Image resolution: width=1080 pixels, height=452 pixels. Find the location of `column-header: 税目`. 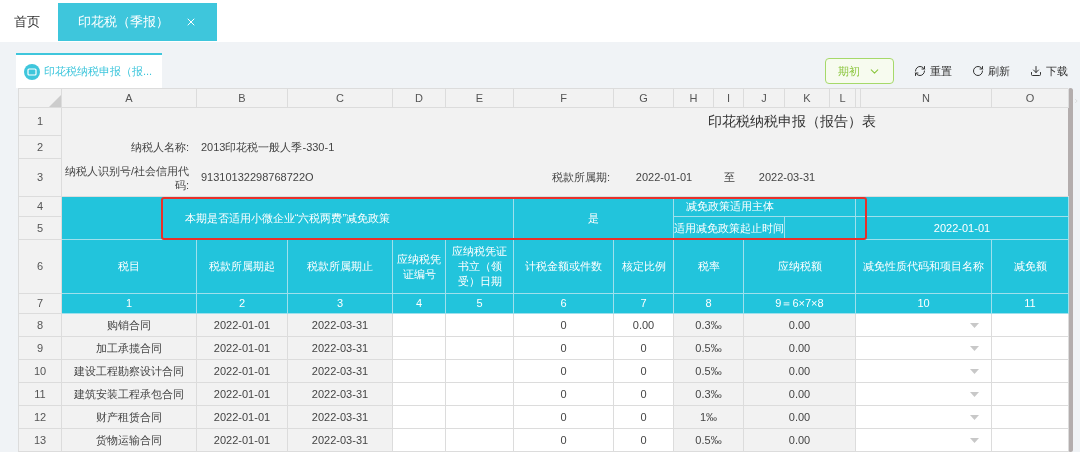

column-header: 税目 is located at coordinates (129, 267).